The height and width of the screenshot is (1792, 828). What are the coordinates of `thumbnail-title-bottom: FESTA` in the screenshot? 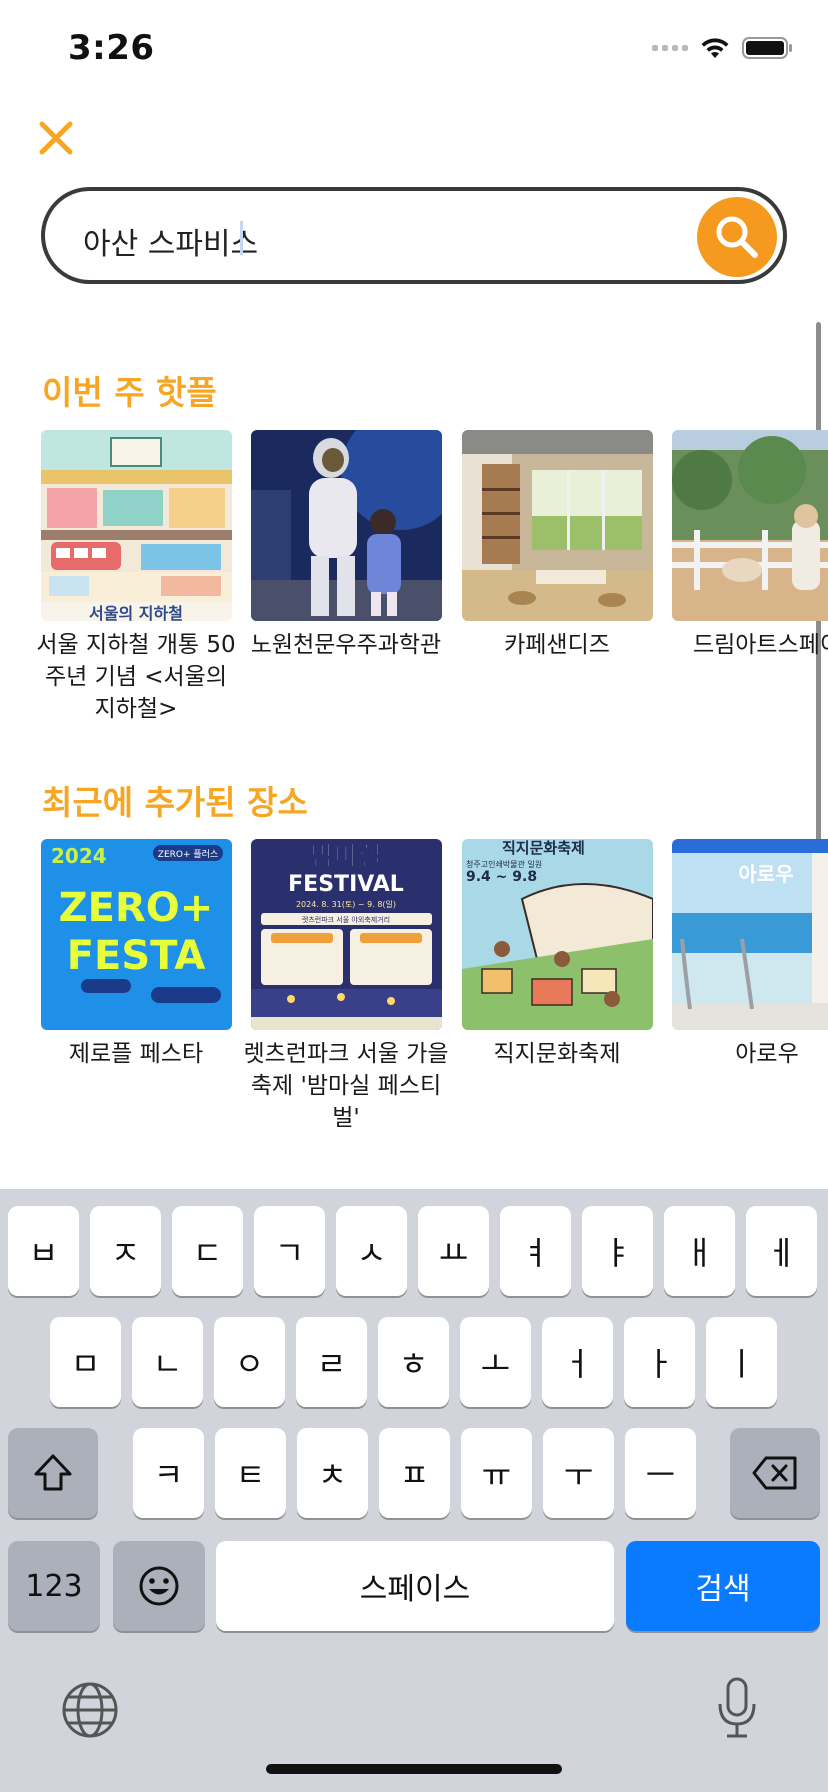 It's located at (136, 956).